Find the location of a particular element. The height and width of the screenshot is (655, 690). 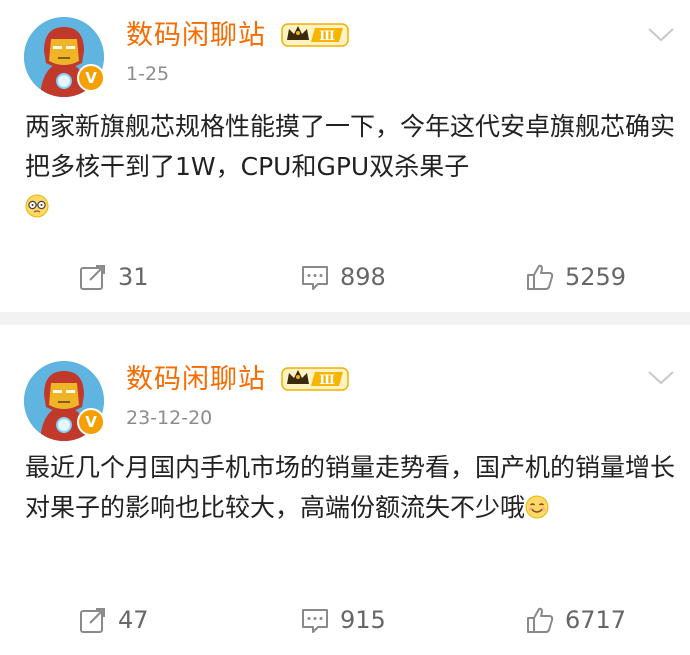

glasses-face-emoji-icon is located at coordinates (37, 206).